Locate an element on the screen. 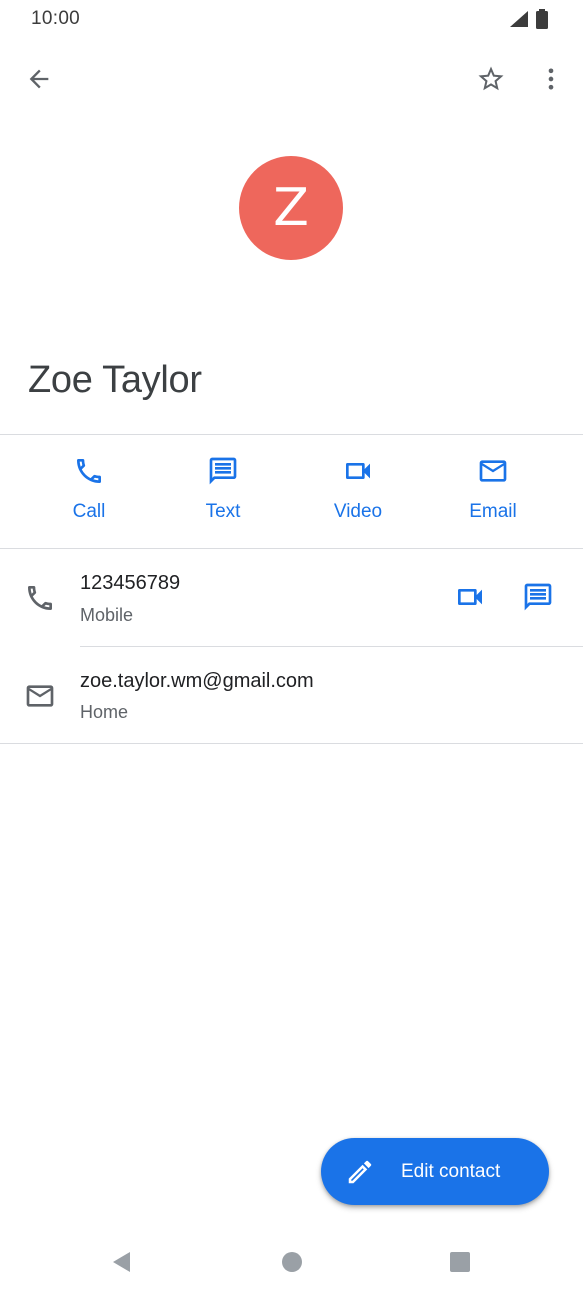 This screenshot has height=1296, width=583. nav-recents-button is located at coordinates (460, 1262).